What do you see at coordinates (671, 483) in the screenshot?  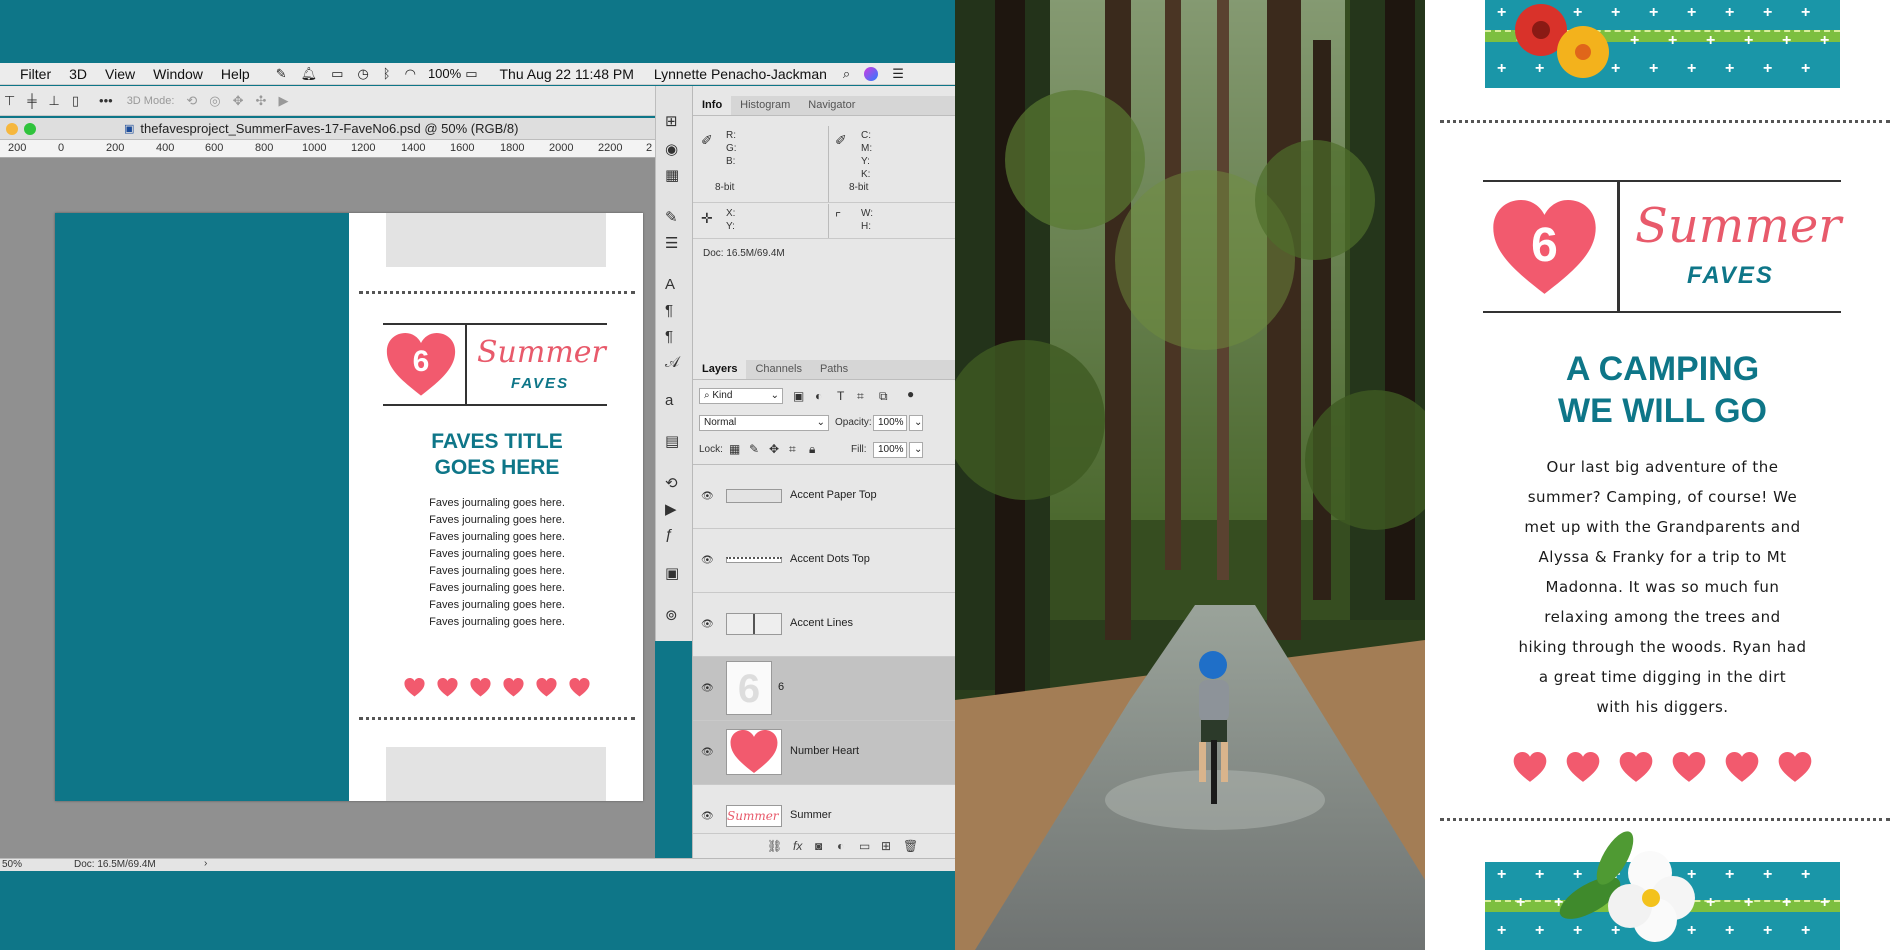 I see `history-icon: ⟲` at bounding box center [671, 483].